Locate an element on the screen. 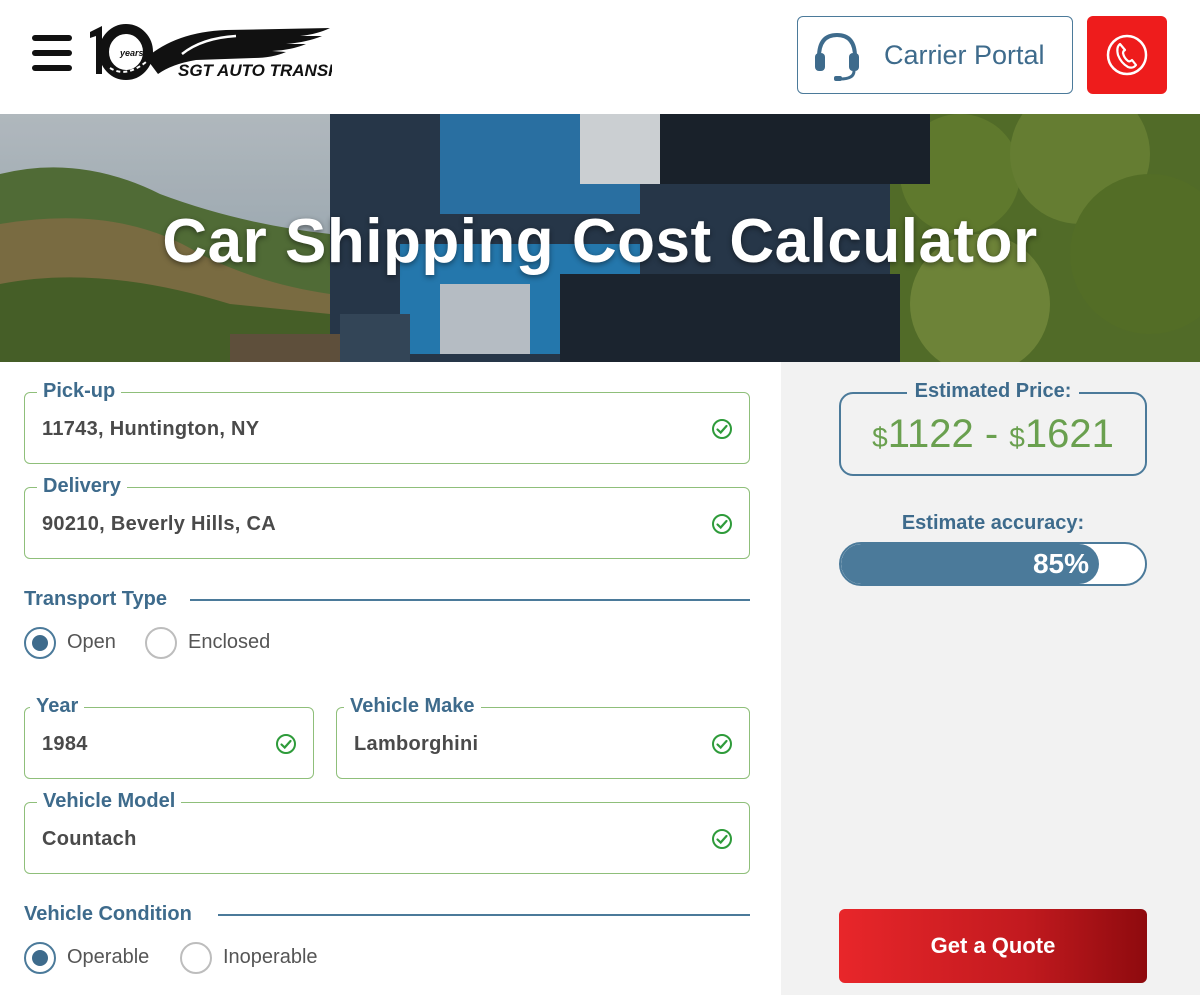  estimated-price-value: $1122 - $1621 is located at coordinates (993, 434).